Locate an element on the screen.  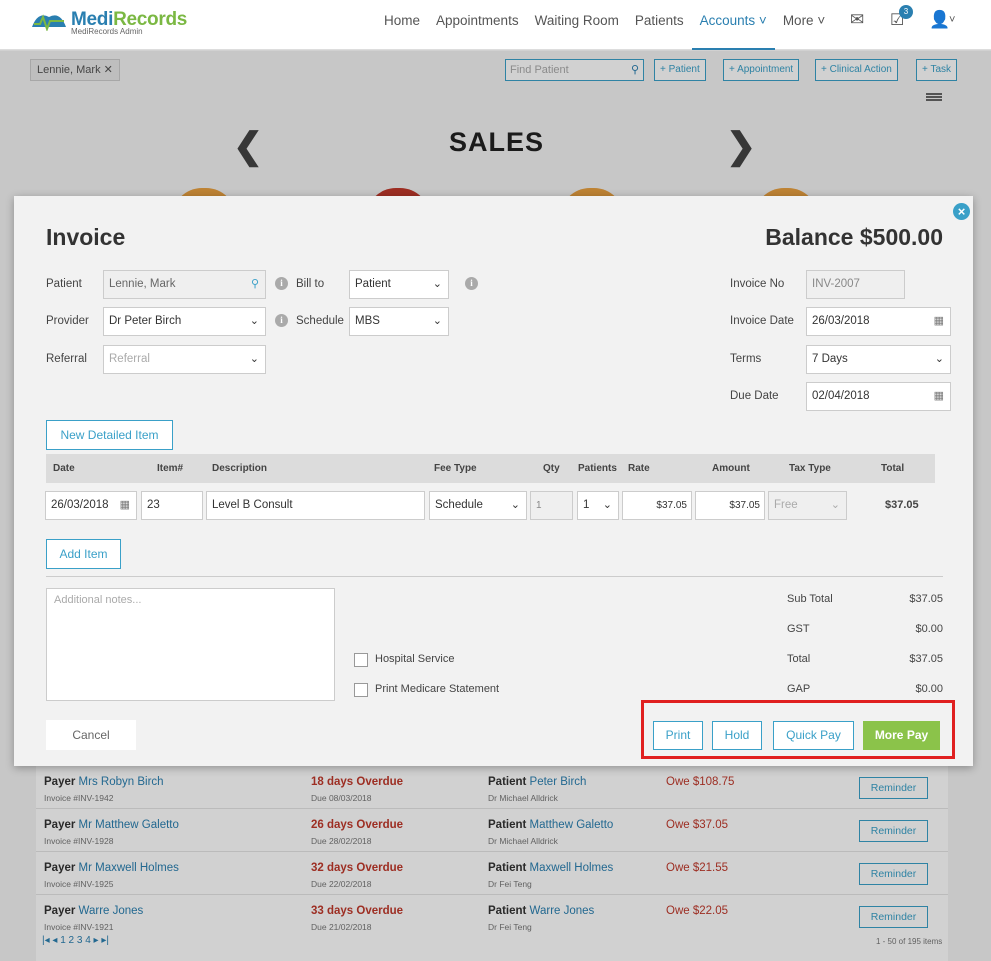
col-date: Date is located at coordinates (64, 468).